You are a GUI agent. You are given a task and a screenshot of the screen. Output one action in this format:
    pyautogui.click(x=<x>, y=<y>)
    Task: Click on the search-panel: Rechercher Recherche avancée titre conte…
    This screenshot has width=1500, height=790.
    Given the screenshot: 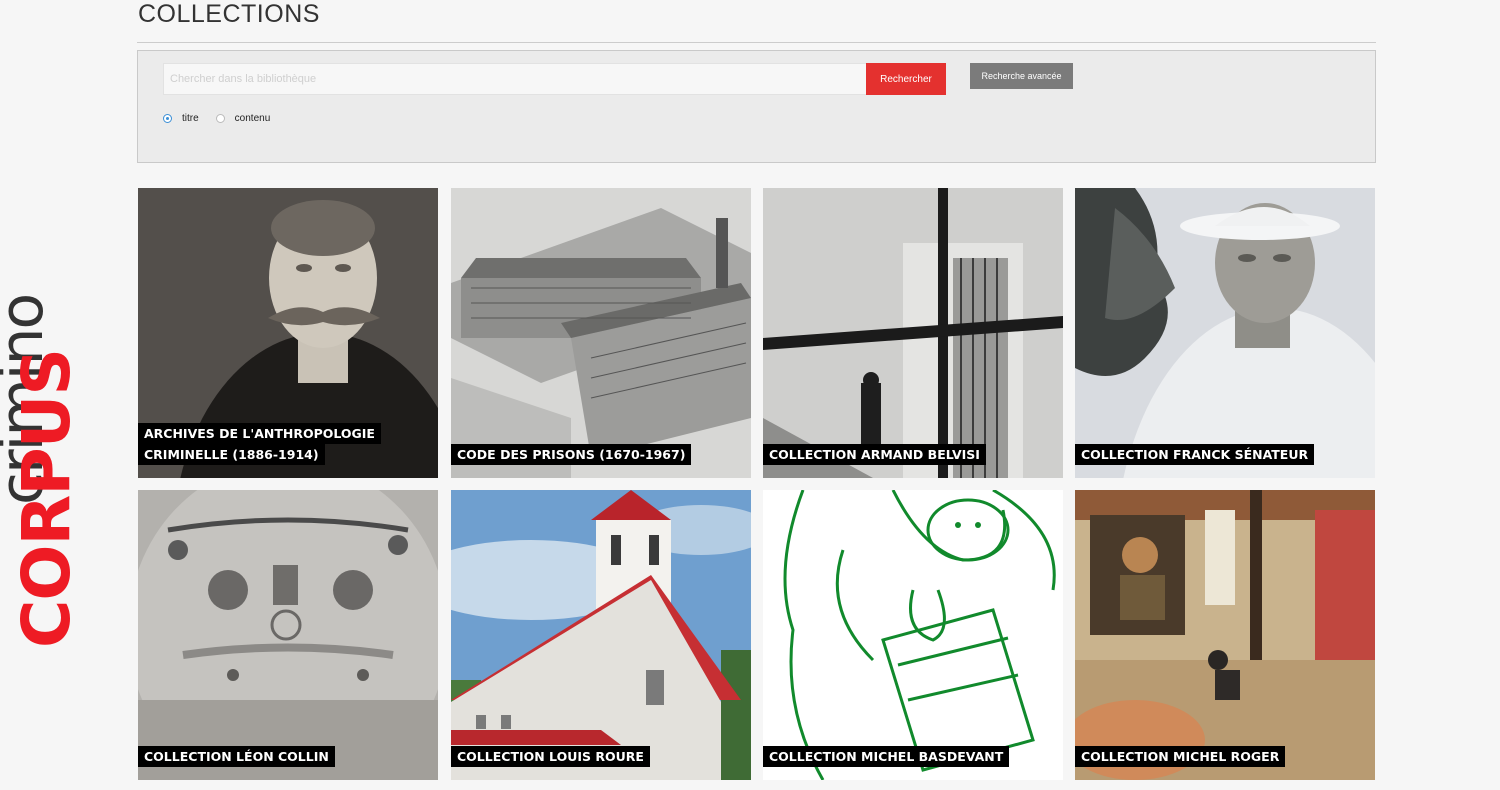 What is the action you would take?
    pyautogui.click(x=756, y=106)
    